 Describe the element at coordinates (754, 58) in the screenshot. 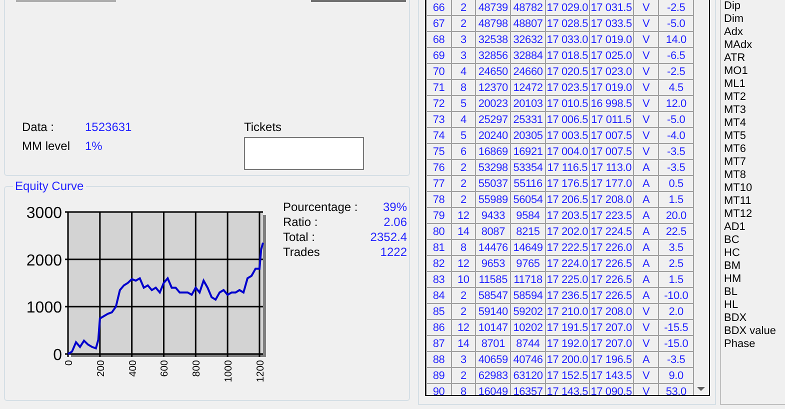

I see `list-item: ATR` at that location.